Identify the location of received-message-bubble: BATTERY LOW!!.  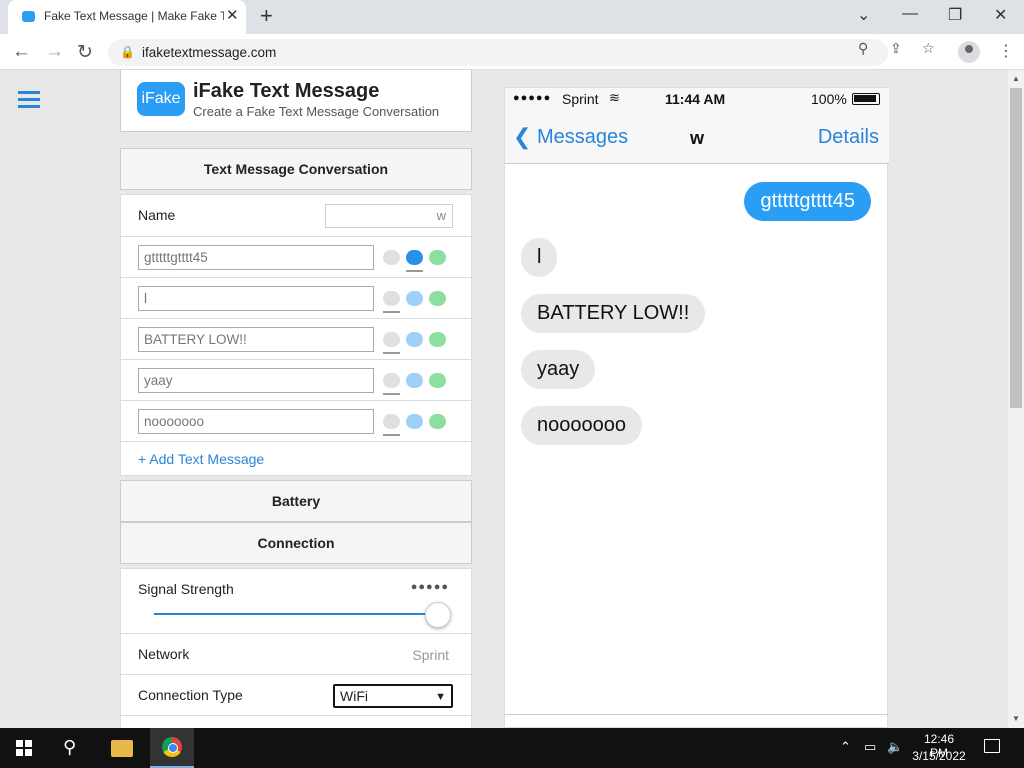
(613, 313).